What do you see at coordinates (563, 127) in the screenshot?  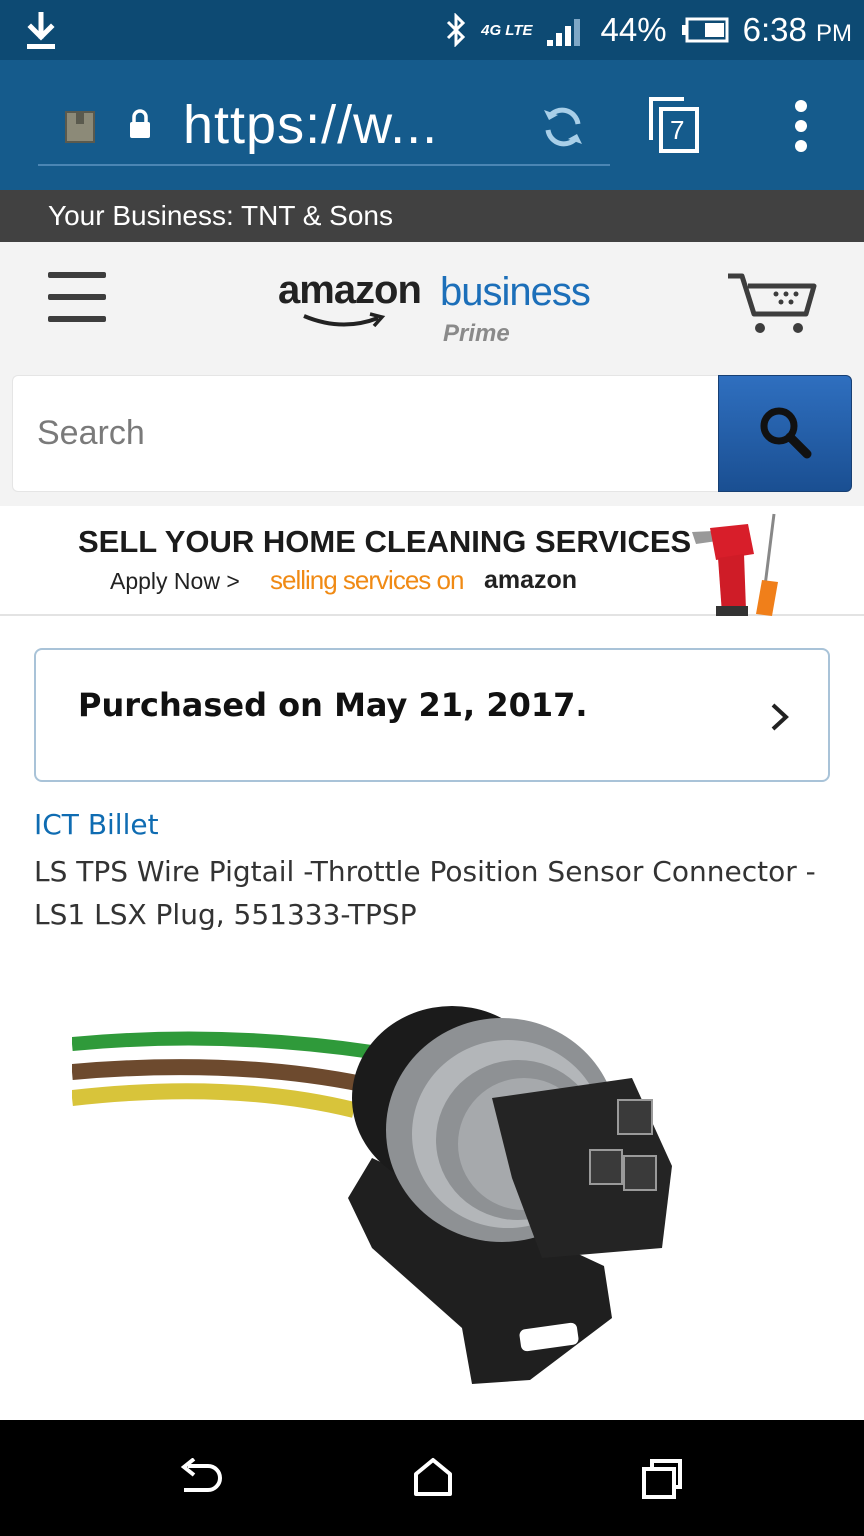 I see `reload-icon` at bounding box center [563, 127].